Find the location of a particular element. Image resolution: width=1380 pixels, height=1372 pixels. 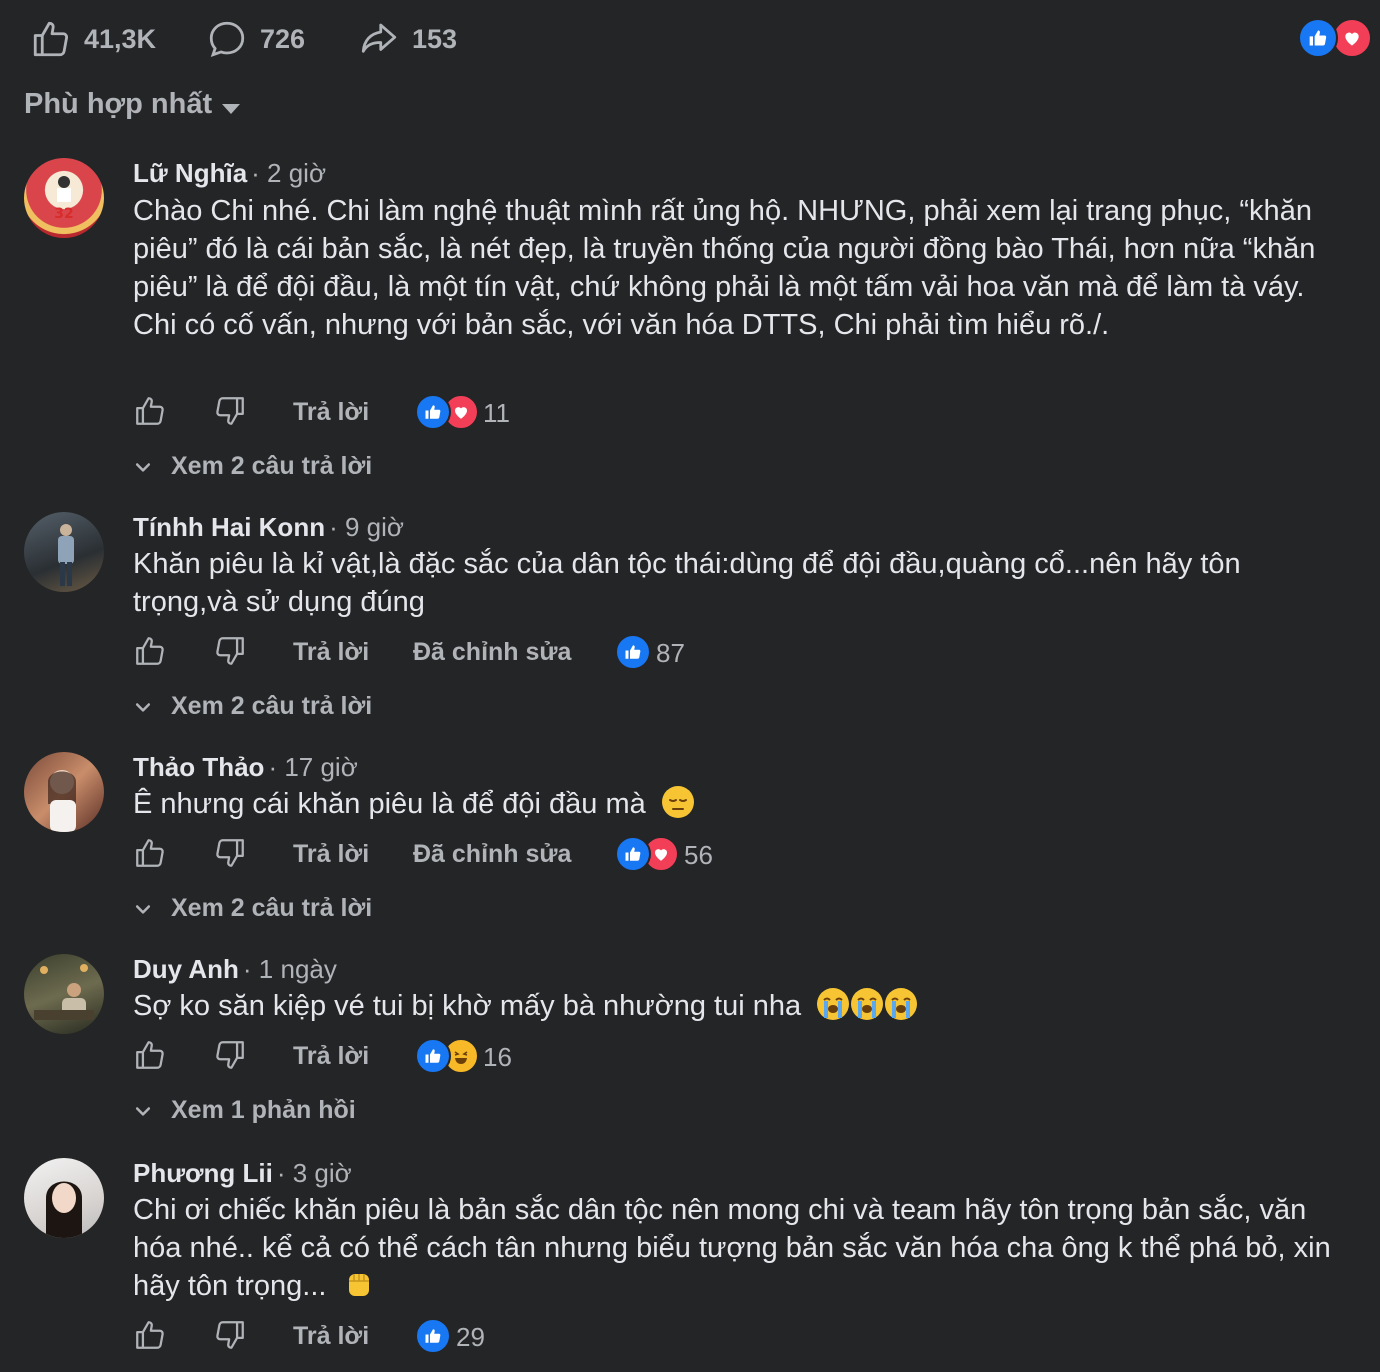

like-count: 41,3K is located at coordinates (120, 38).